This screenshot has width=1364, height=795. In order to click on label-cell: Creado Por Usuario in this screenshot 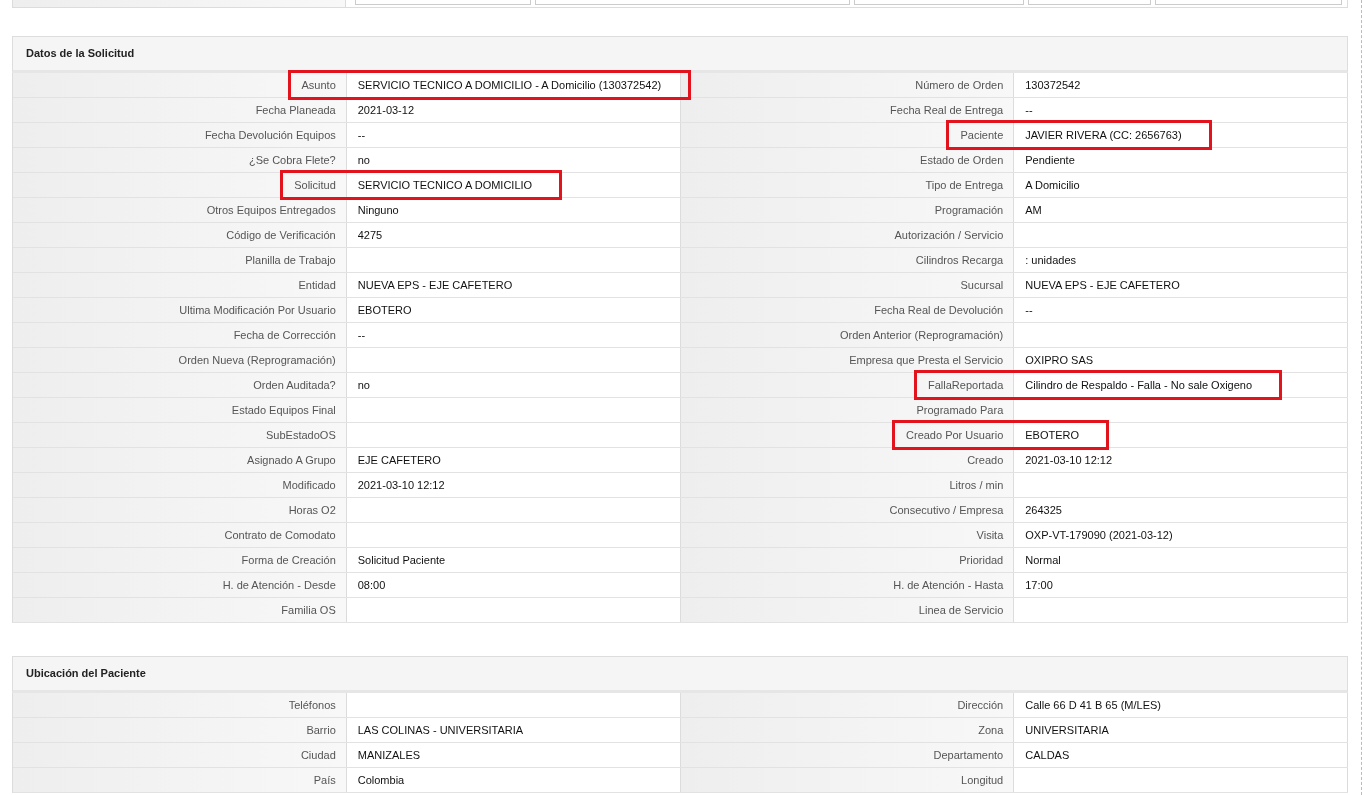, I will do `click(847, 435)`.